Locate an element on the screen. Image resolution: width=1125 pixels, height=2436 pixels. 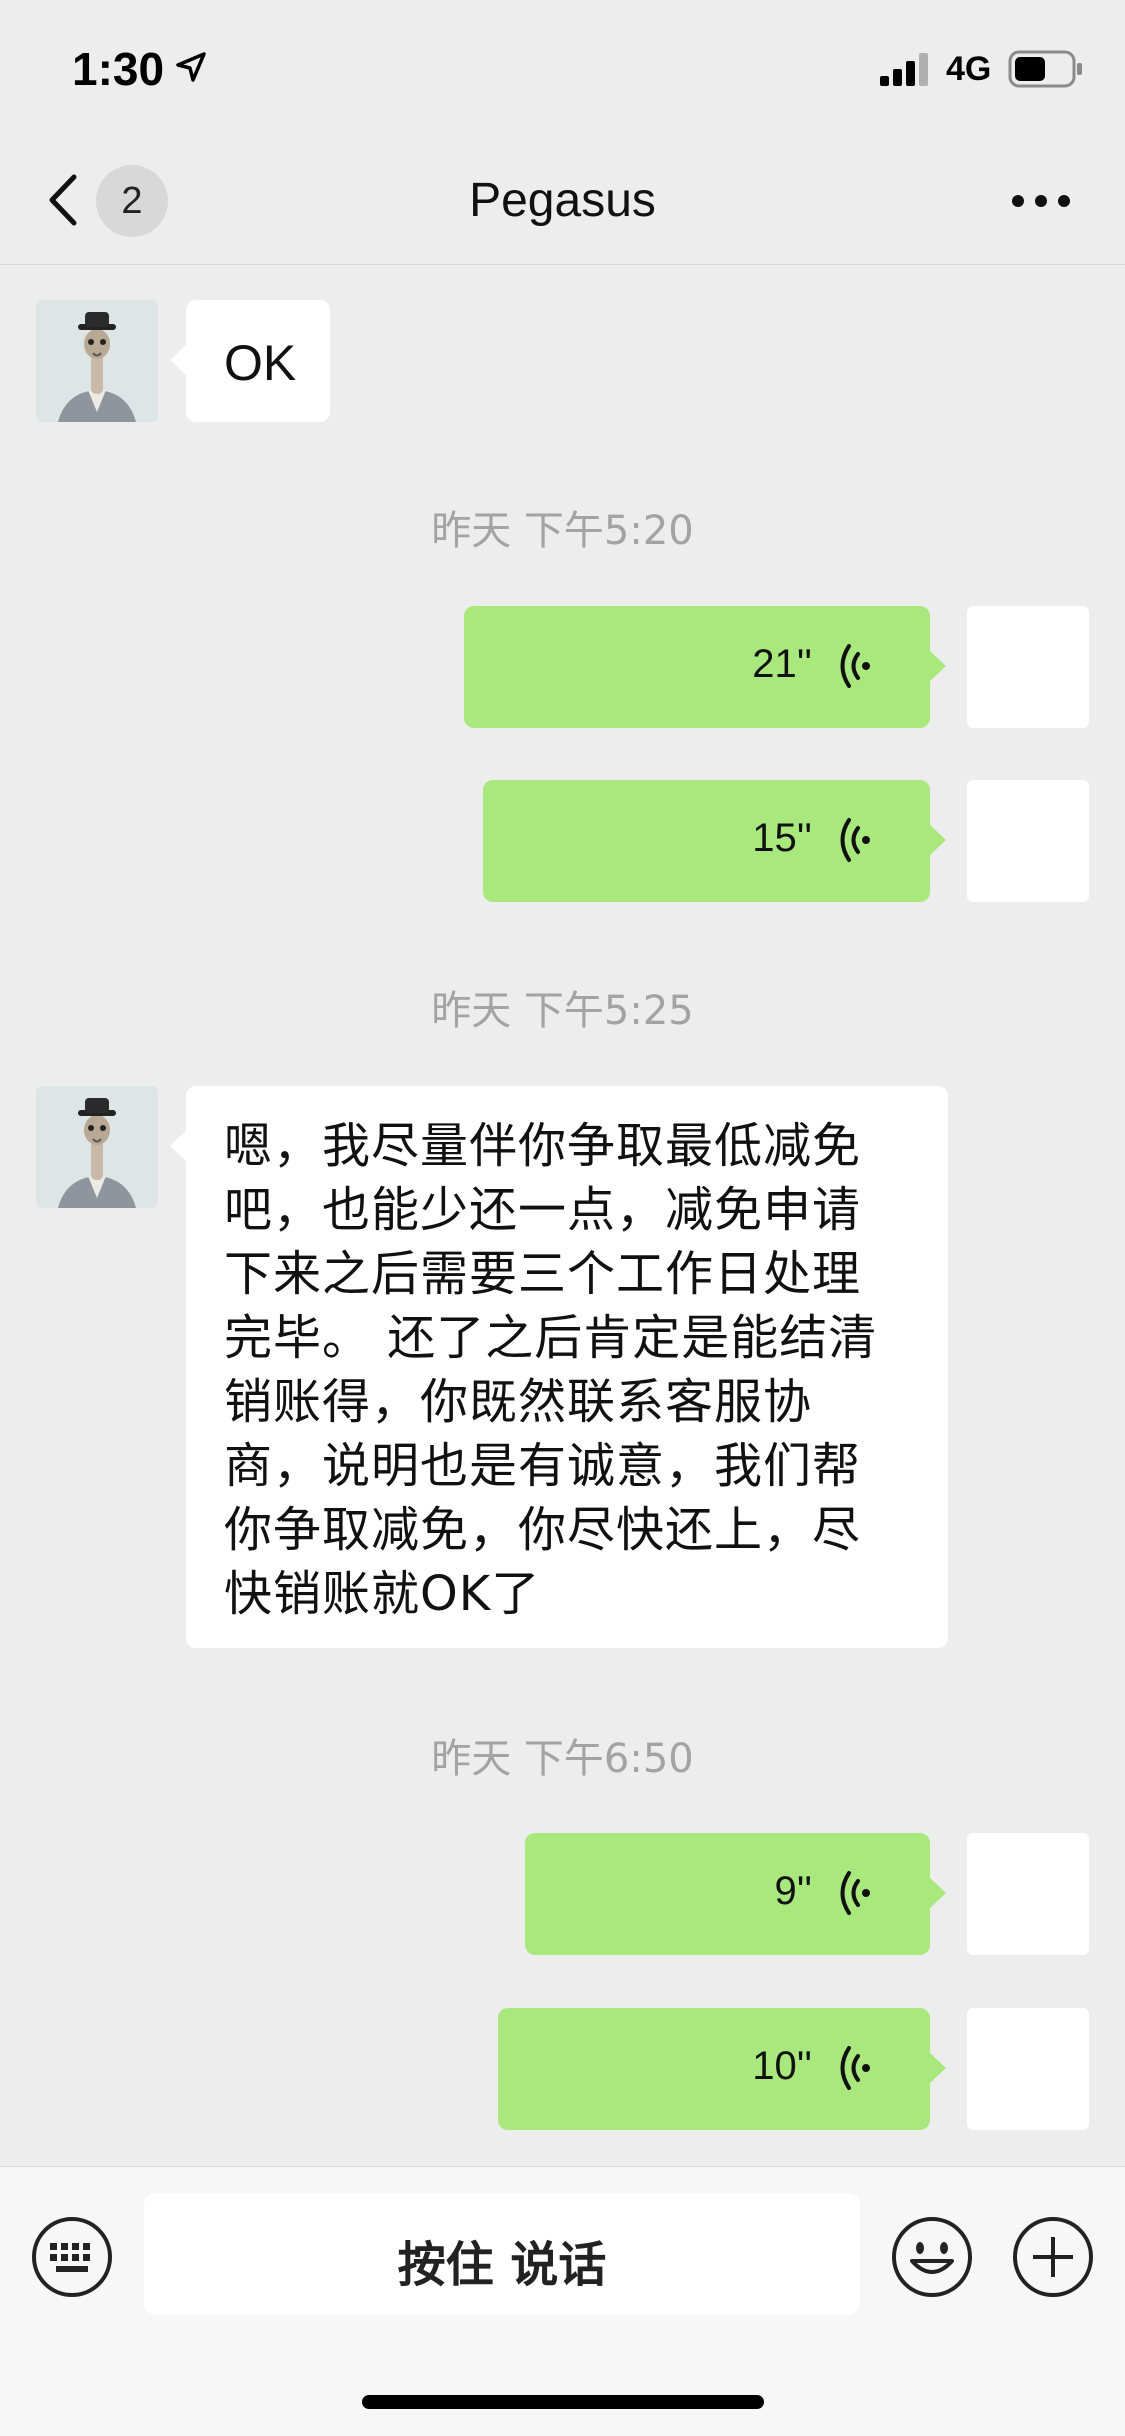
plus-icon is located at coordinates (1053, 2257).